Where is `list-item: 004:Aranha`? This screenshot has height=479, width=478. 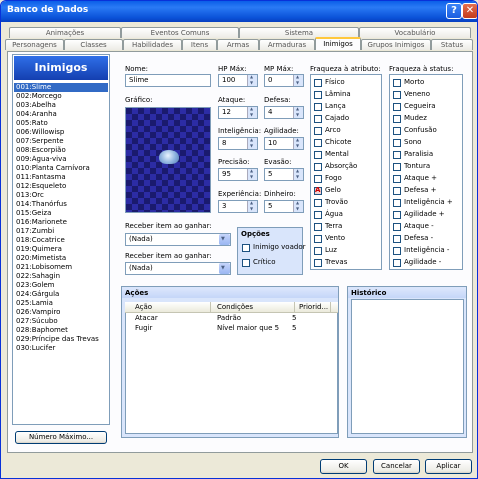
list-item: 004:Aranha is located at coordinates (61, 114).